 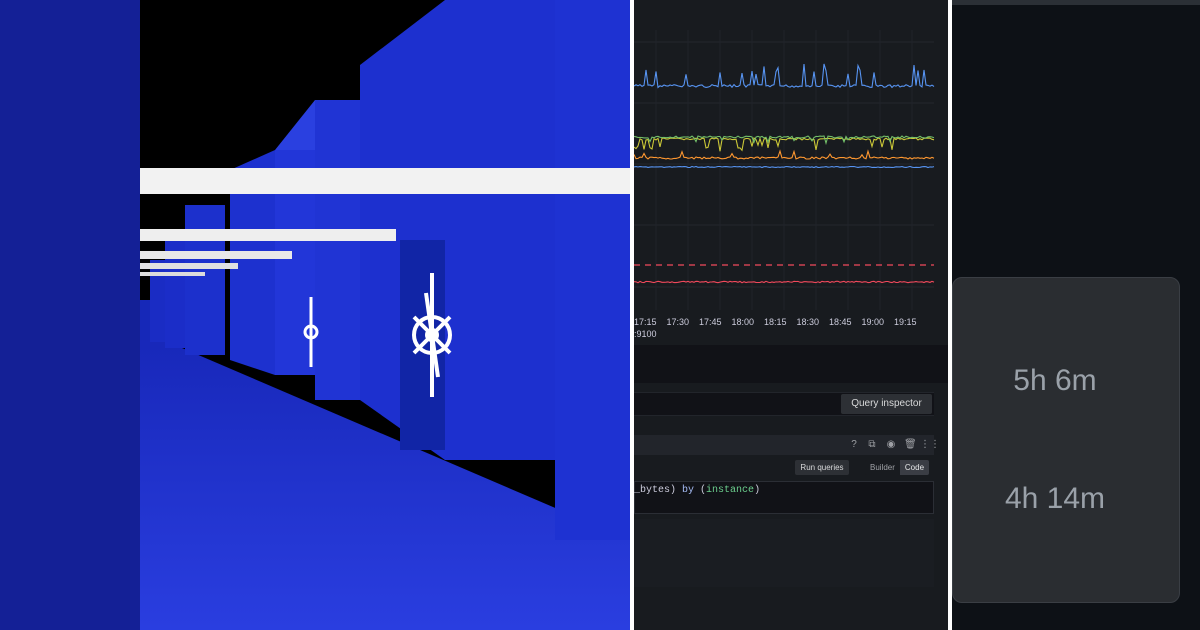 What do you see at coordinates (822, 467) in the screenshot?
I see `run-queries-button: Run queries` at bounding box center [822, 467].